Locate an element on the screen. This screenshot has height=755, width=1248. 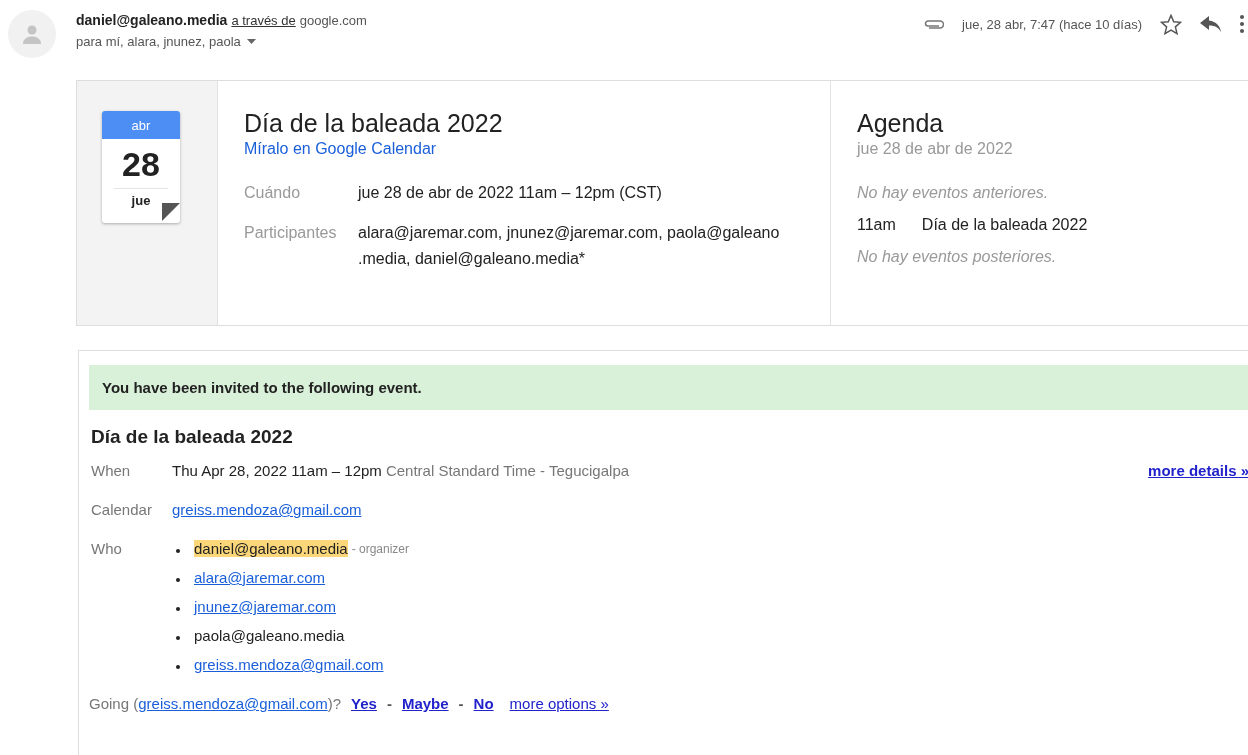
guest-email-link: greiss.mendoza@gmail.com is located at coordinates (289, 664).